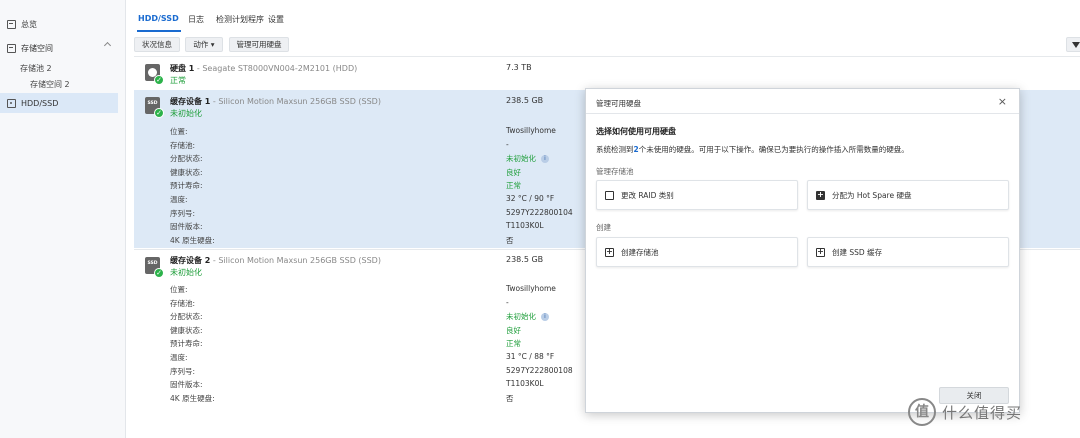 This screenshot has height=438, width=1080. Describe the element at coordinates (519, 67) in the screenshot. I see `disk-capacity: 7.3 TB` at that location.